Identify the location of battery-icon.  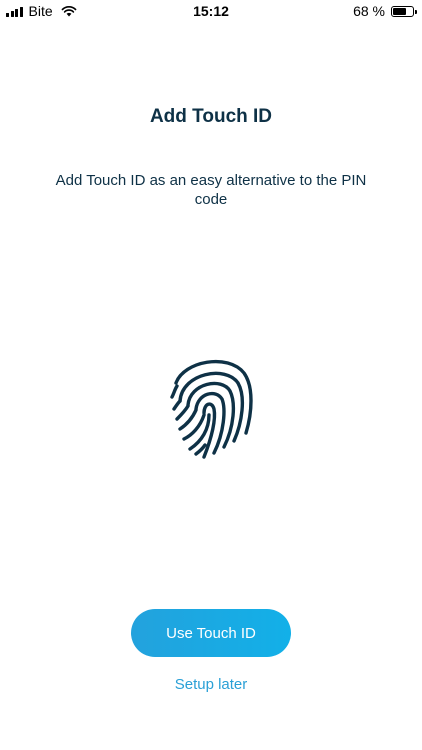
(404, 11).